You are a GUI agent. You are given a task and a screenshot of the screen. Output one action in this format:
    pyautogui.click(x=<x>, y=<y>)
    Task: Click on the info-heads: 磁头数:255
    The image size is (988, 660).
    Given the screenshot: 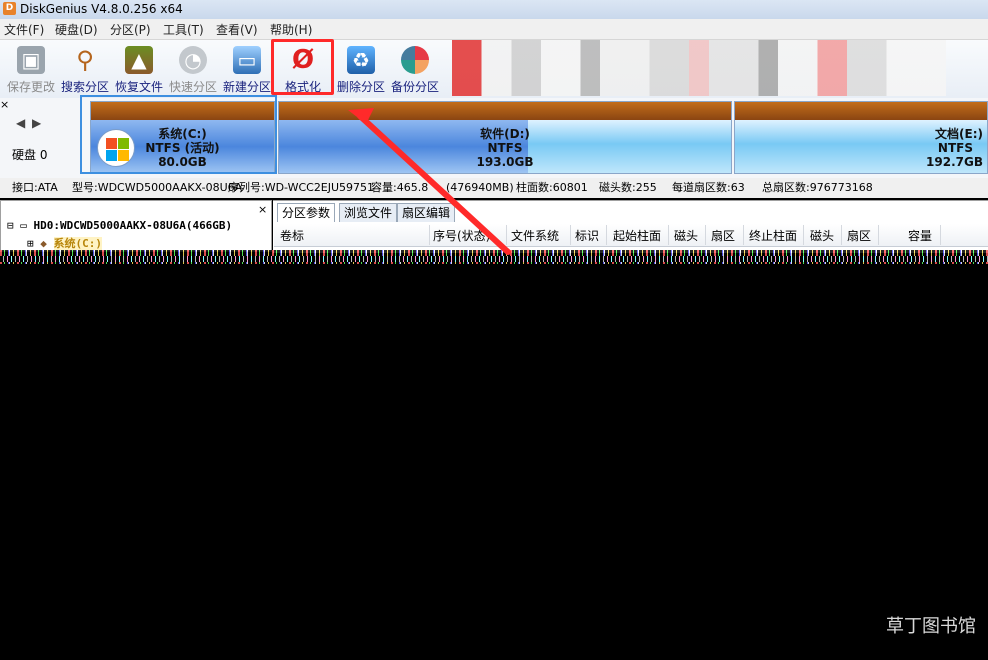 What is the action you would take?
    pyautogui.click(x=628, y=187)
    